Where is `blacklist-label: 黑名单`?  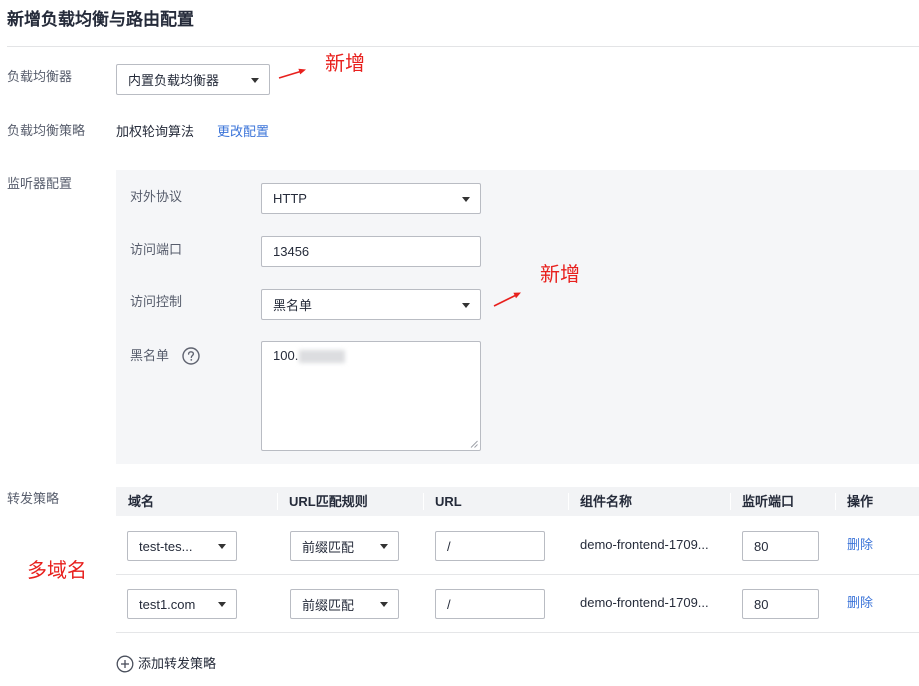
blacklist-label: 黑名单 is located at coordinates (150, 355).